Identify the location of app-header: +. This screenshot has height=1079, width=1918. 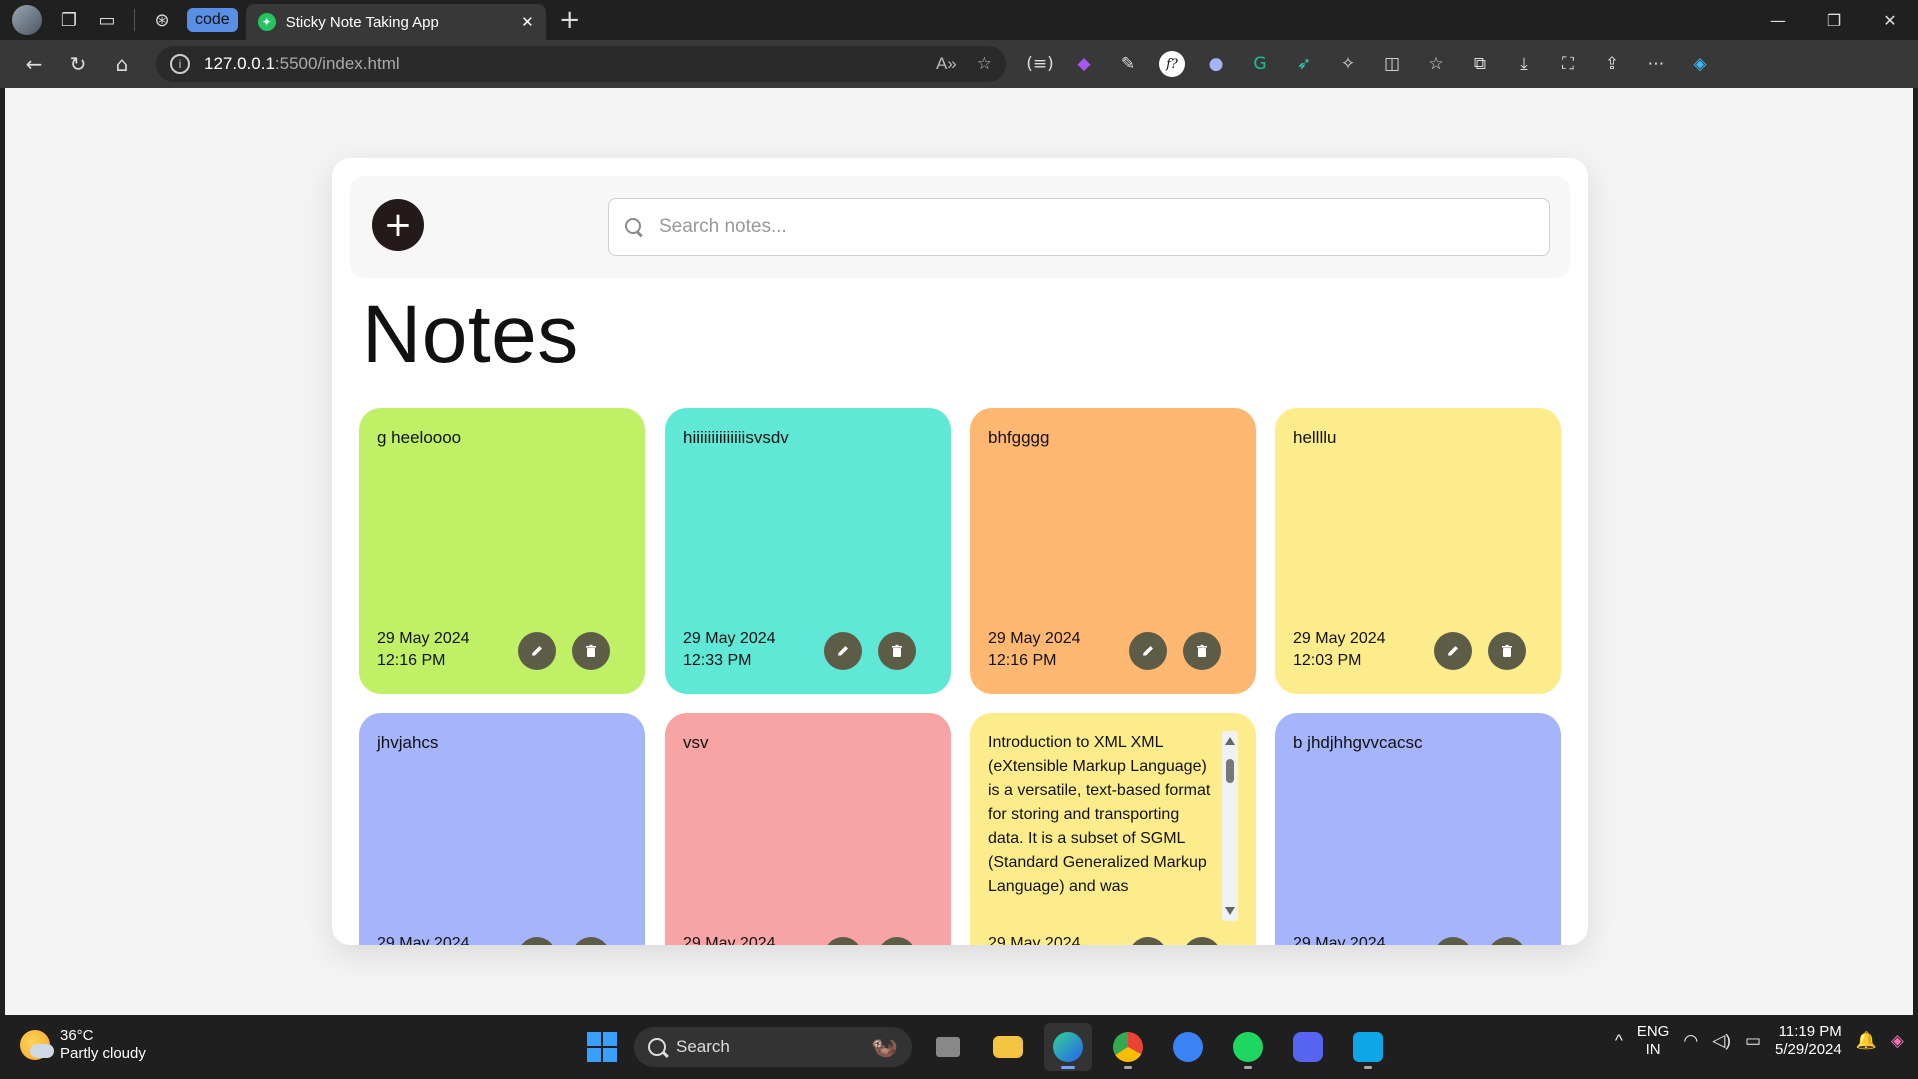
(960, 227).